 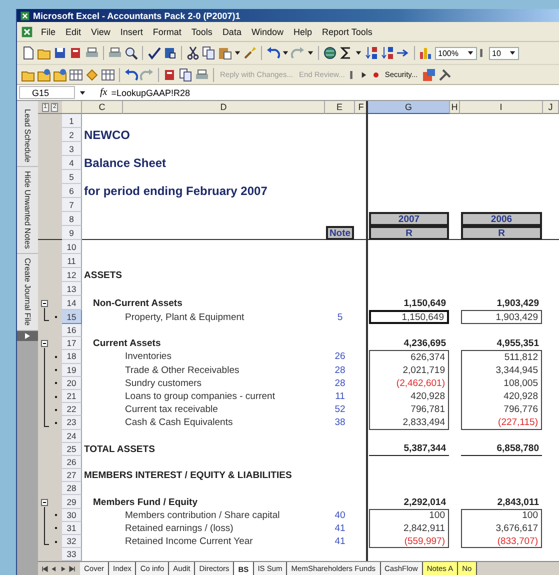 What do you see at coordinates (72, 233) in the screenshot?
I see `row-header: 9` at bounding box center [72, 233].